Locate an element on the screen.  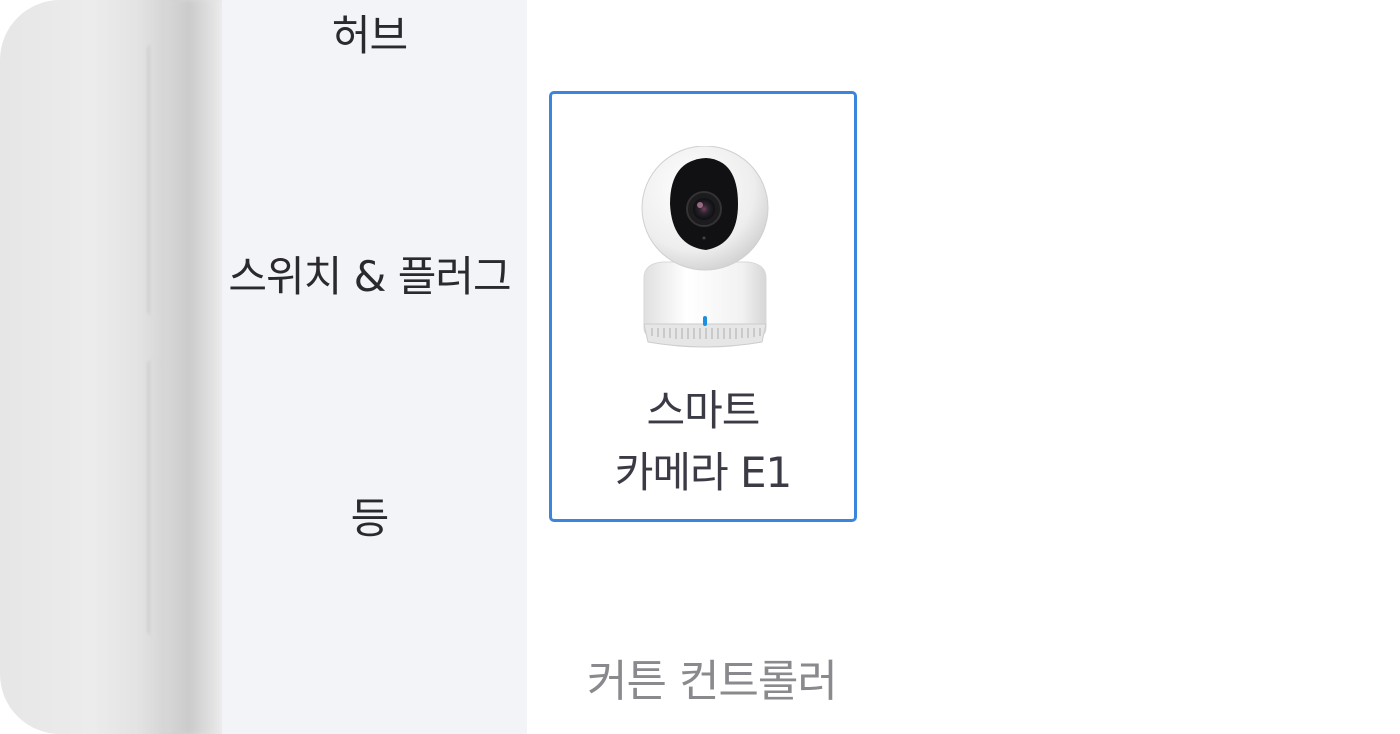
device-card-smart-camera-e1: 스마트 카메라 E1 is located at coordinates (703, 306).